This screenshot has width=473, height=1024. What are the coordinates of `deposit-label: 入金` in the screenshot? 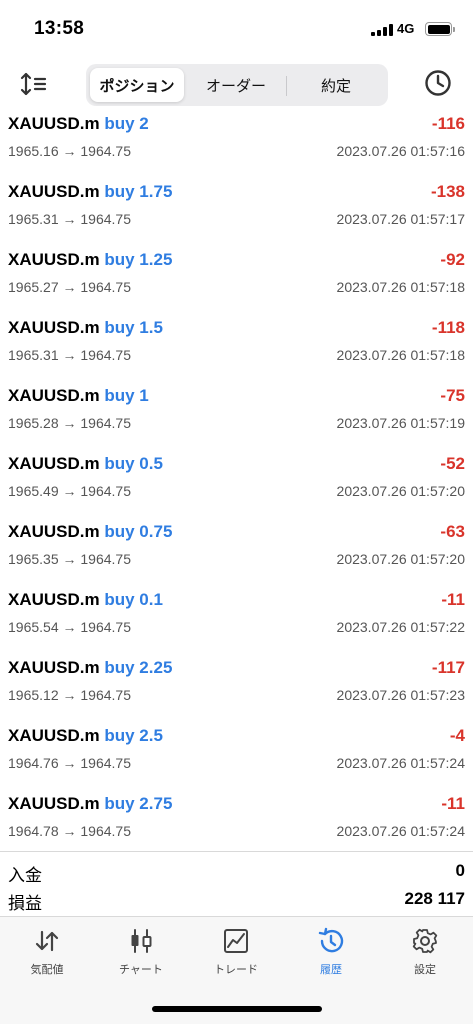 It's located at (25, 875).